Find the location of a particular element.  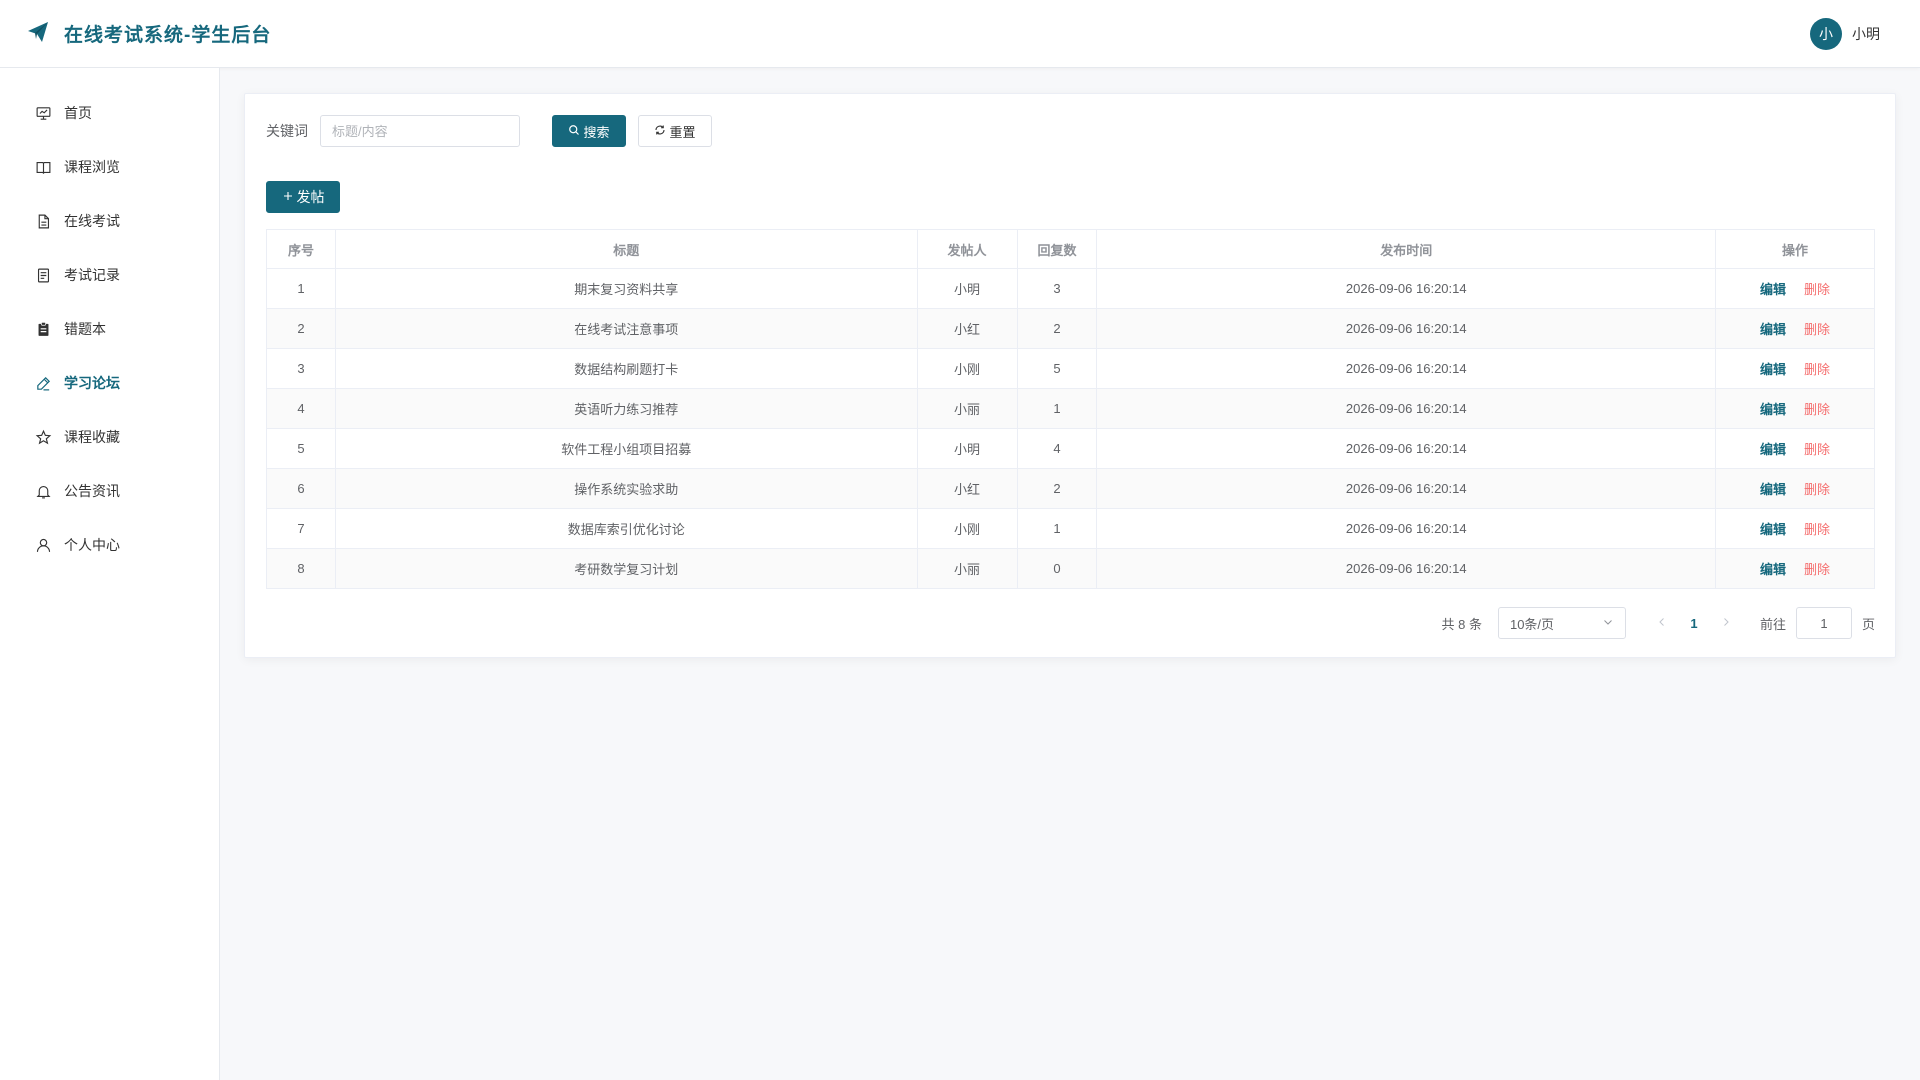

page-unit-label: 页 is located at coordinates (1868, 624).